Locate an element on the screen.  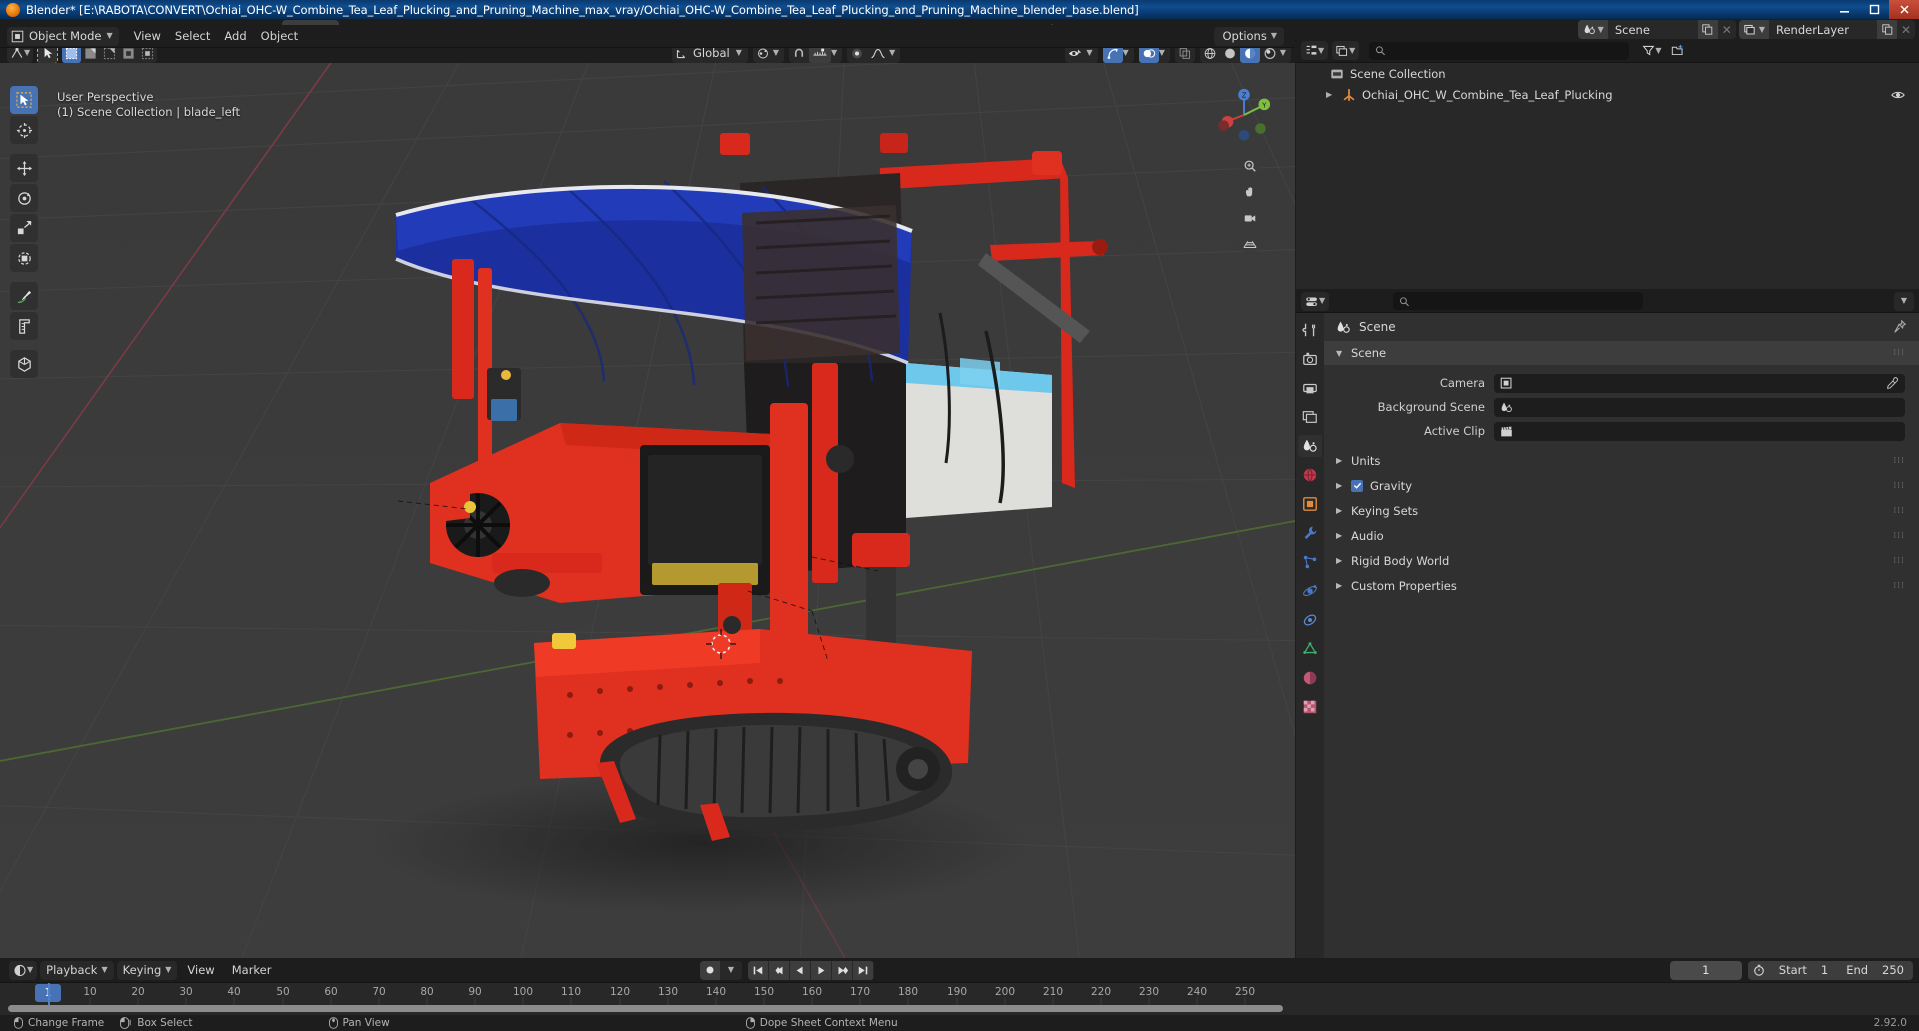
scene-selector: ▼ Scene ✕ is located at coordinates (1656, 29).